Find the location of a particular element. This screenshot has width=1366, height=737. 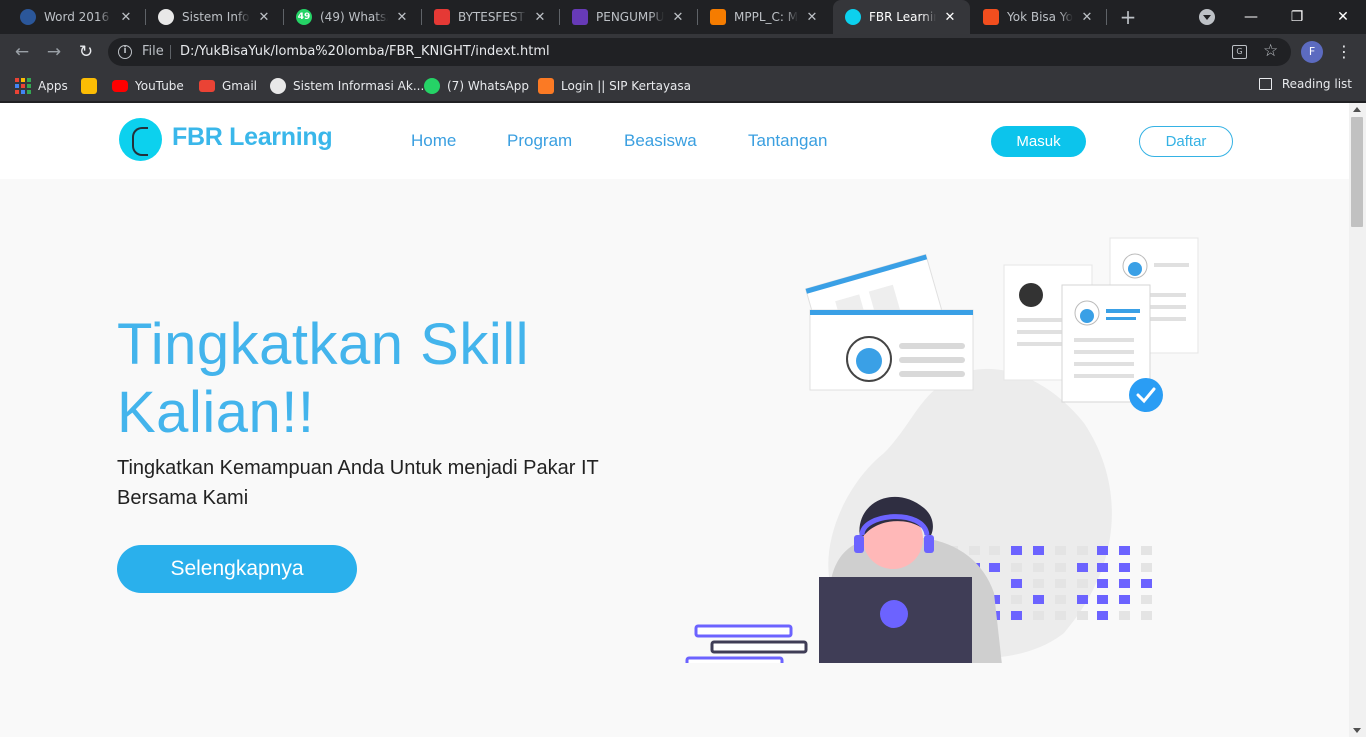

reading-list-icon is located at coordinates (1265, 84).